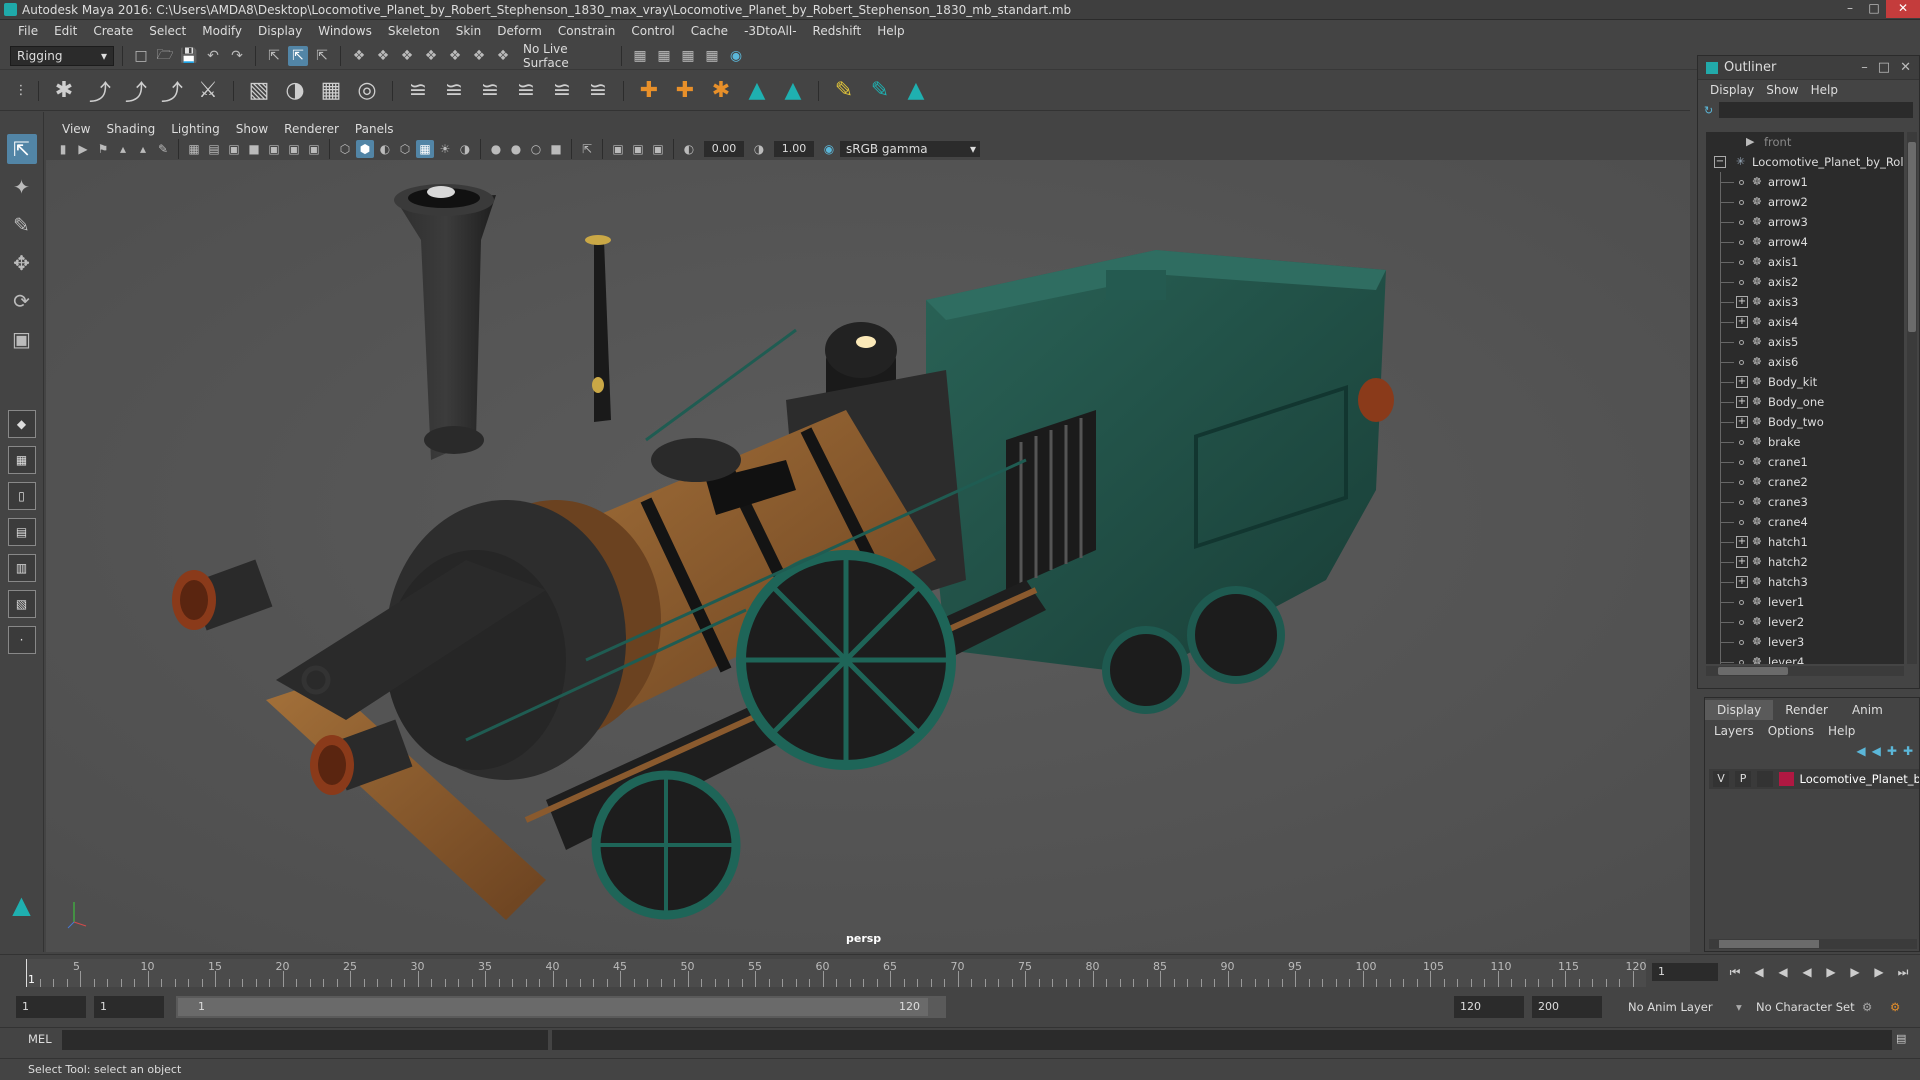  What do you see at coordinates (724, 149) in the screenshot?
I see `exposure-field: 0.00` at bounding box center [724, 149].